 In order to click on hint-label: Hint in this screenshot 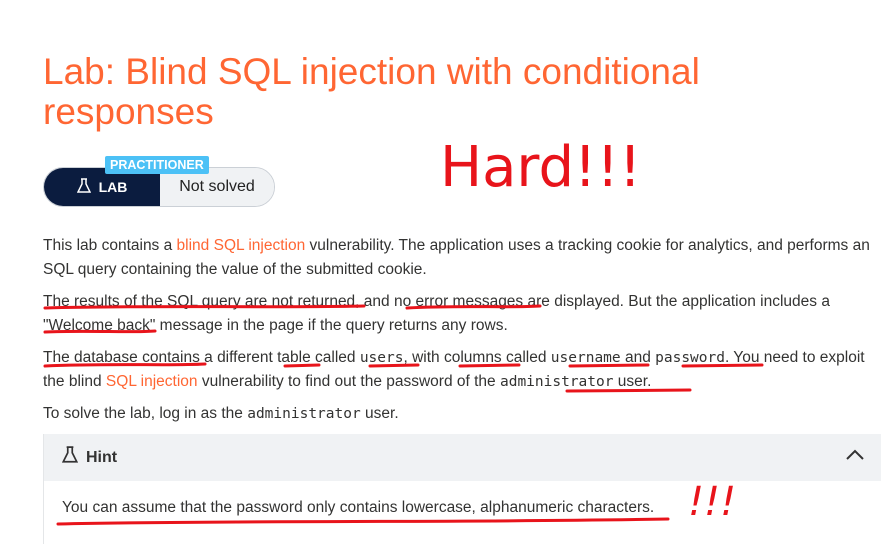, I will do `click(102, 457)`.